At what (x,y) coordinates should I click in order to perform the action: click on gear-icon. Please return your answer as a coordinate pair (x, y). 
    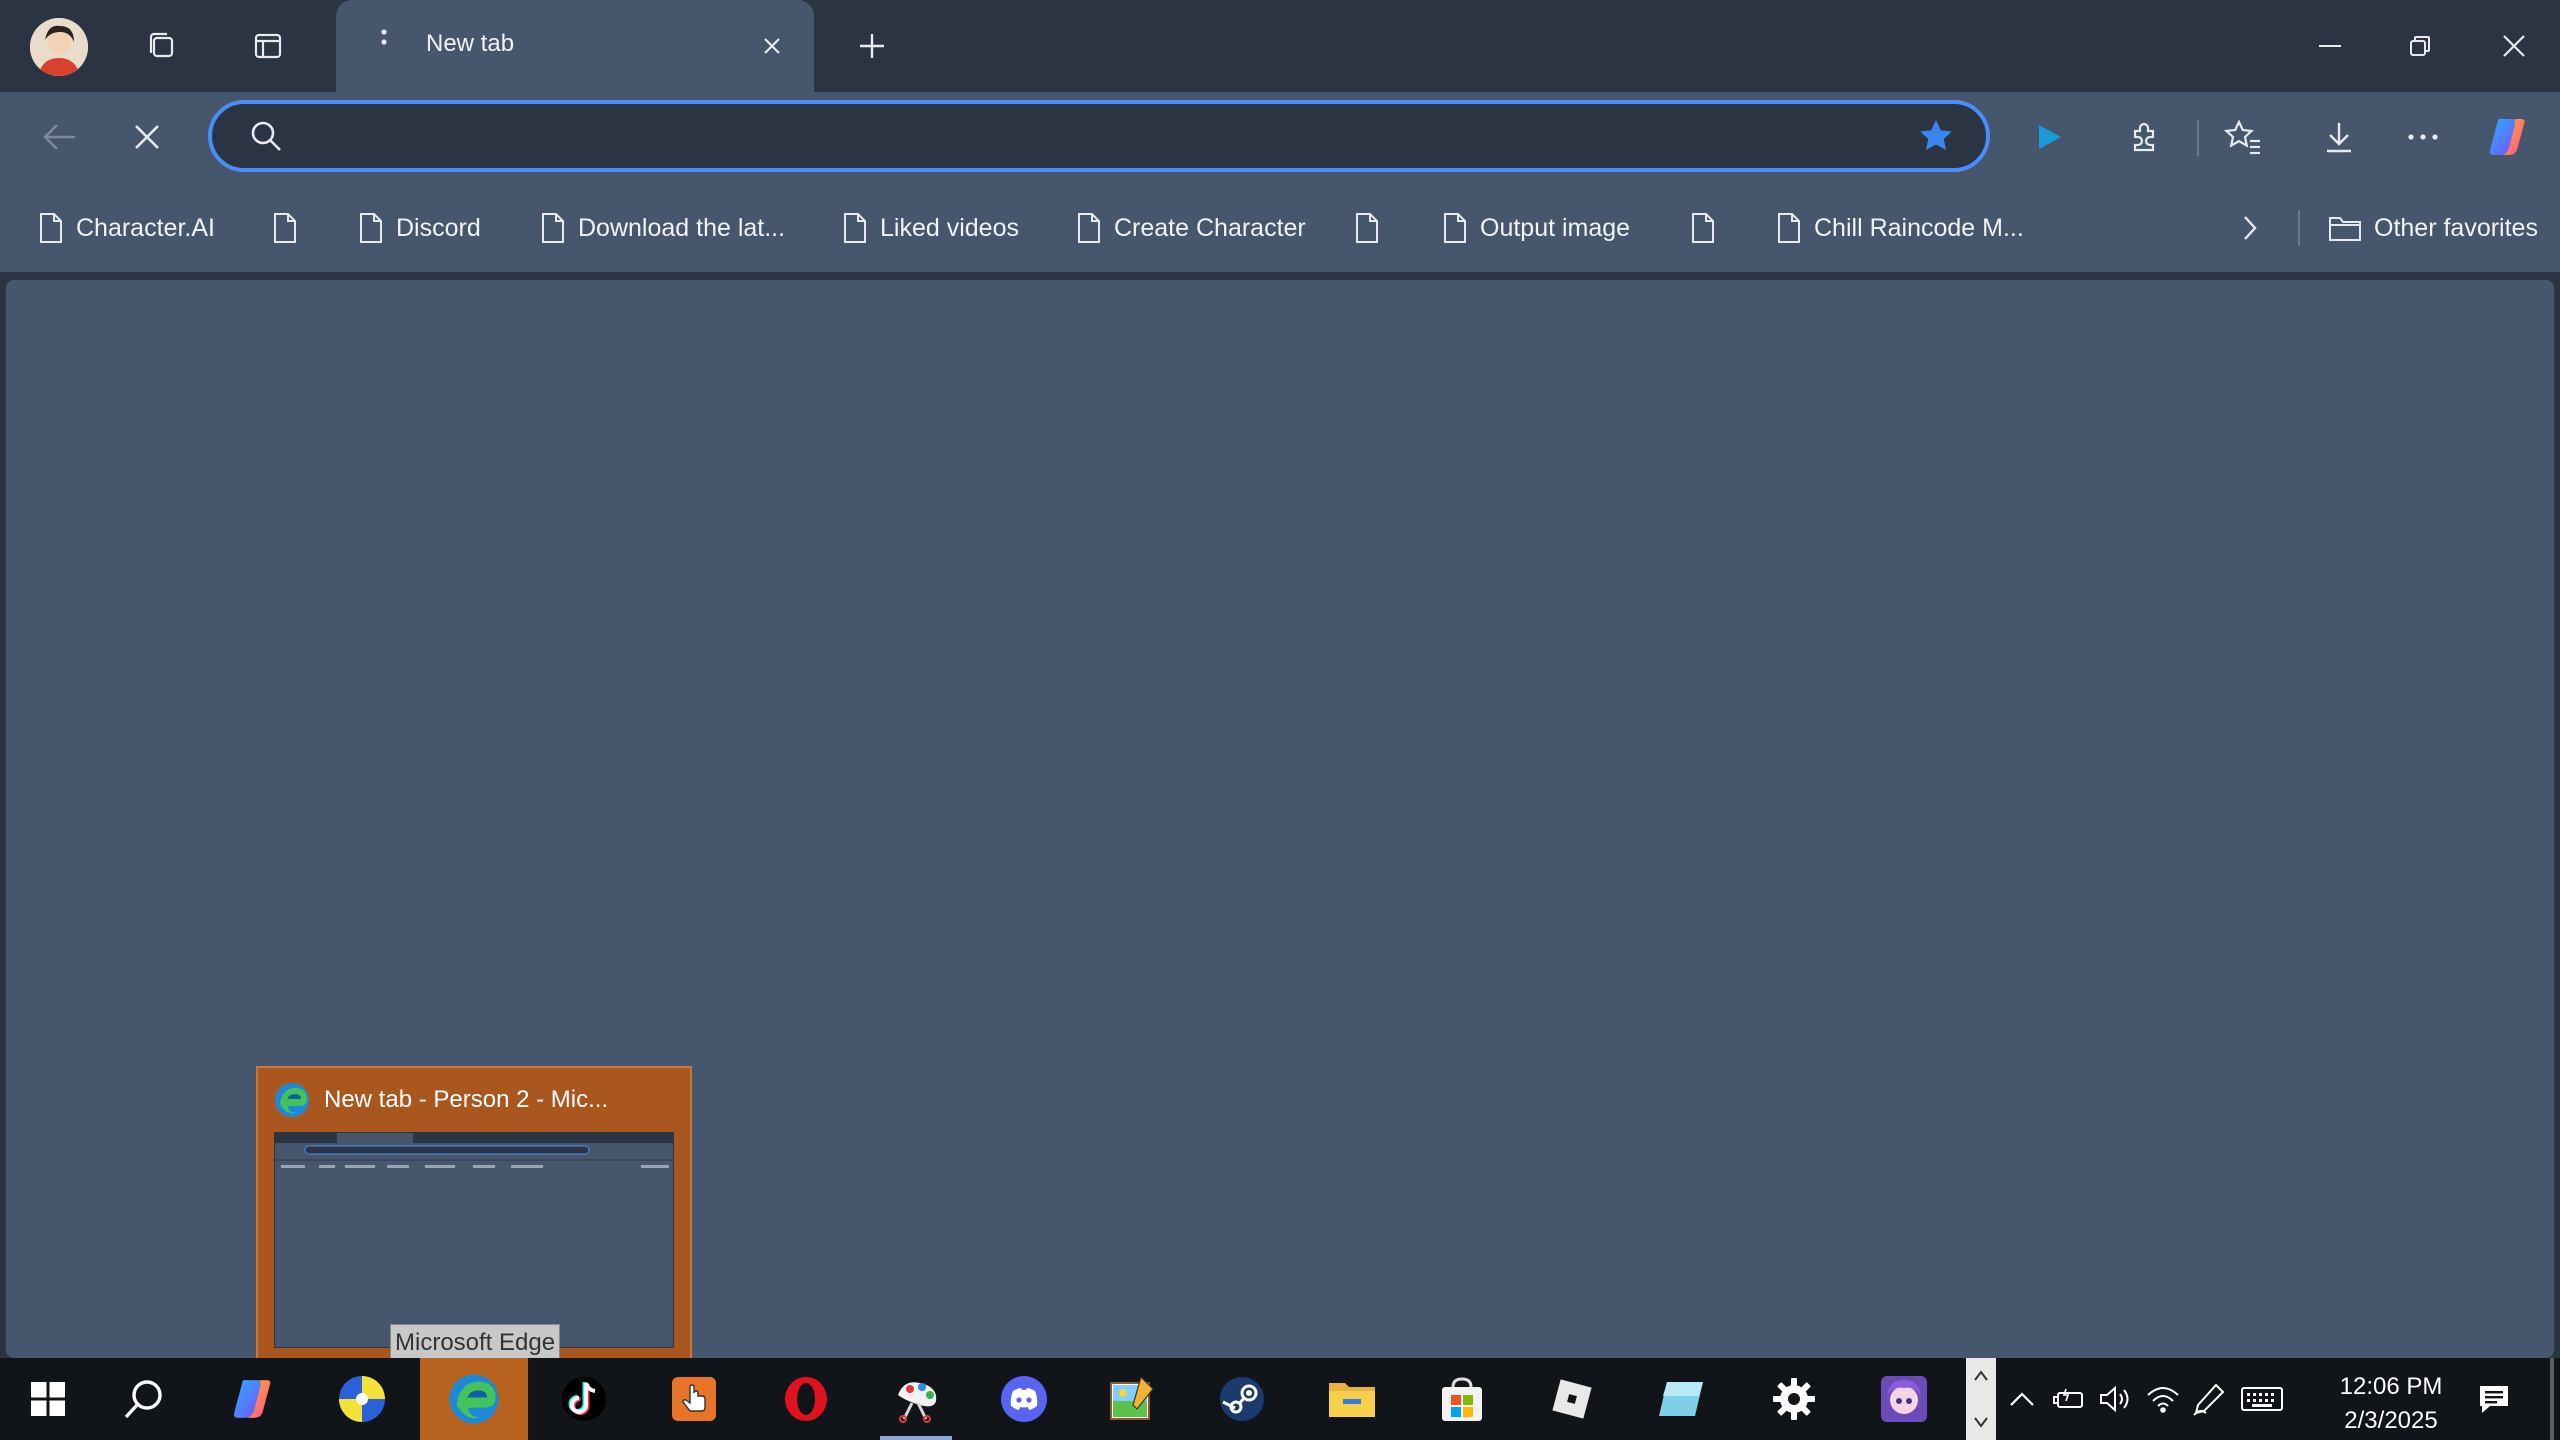
    Looking at the image, I should click on (1794, 1399).